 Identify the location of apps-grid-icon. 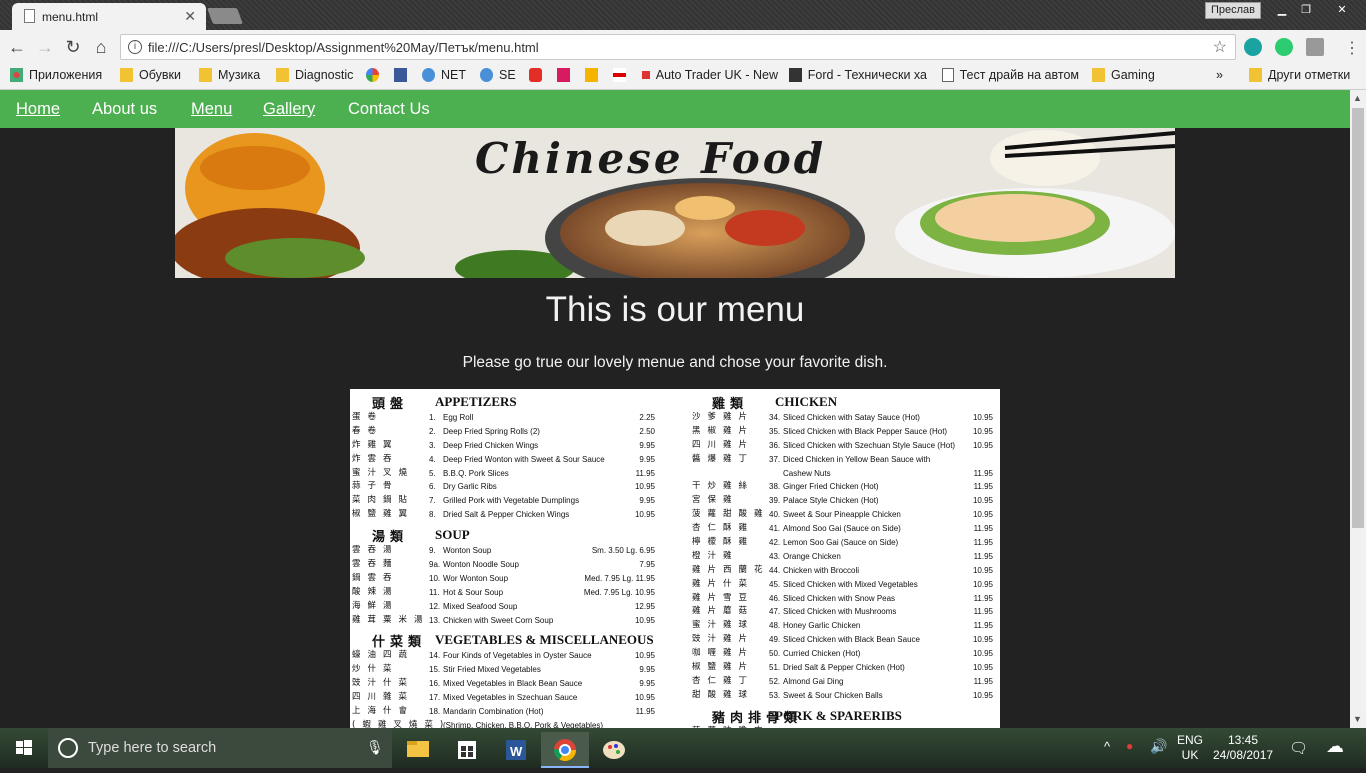
(16, 75).